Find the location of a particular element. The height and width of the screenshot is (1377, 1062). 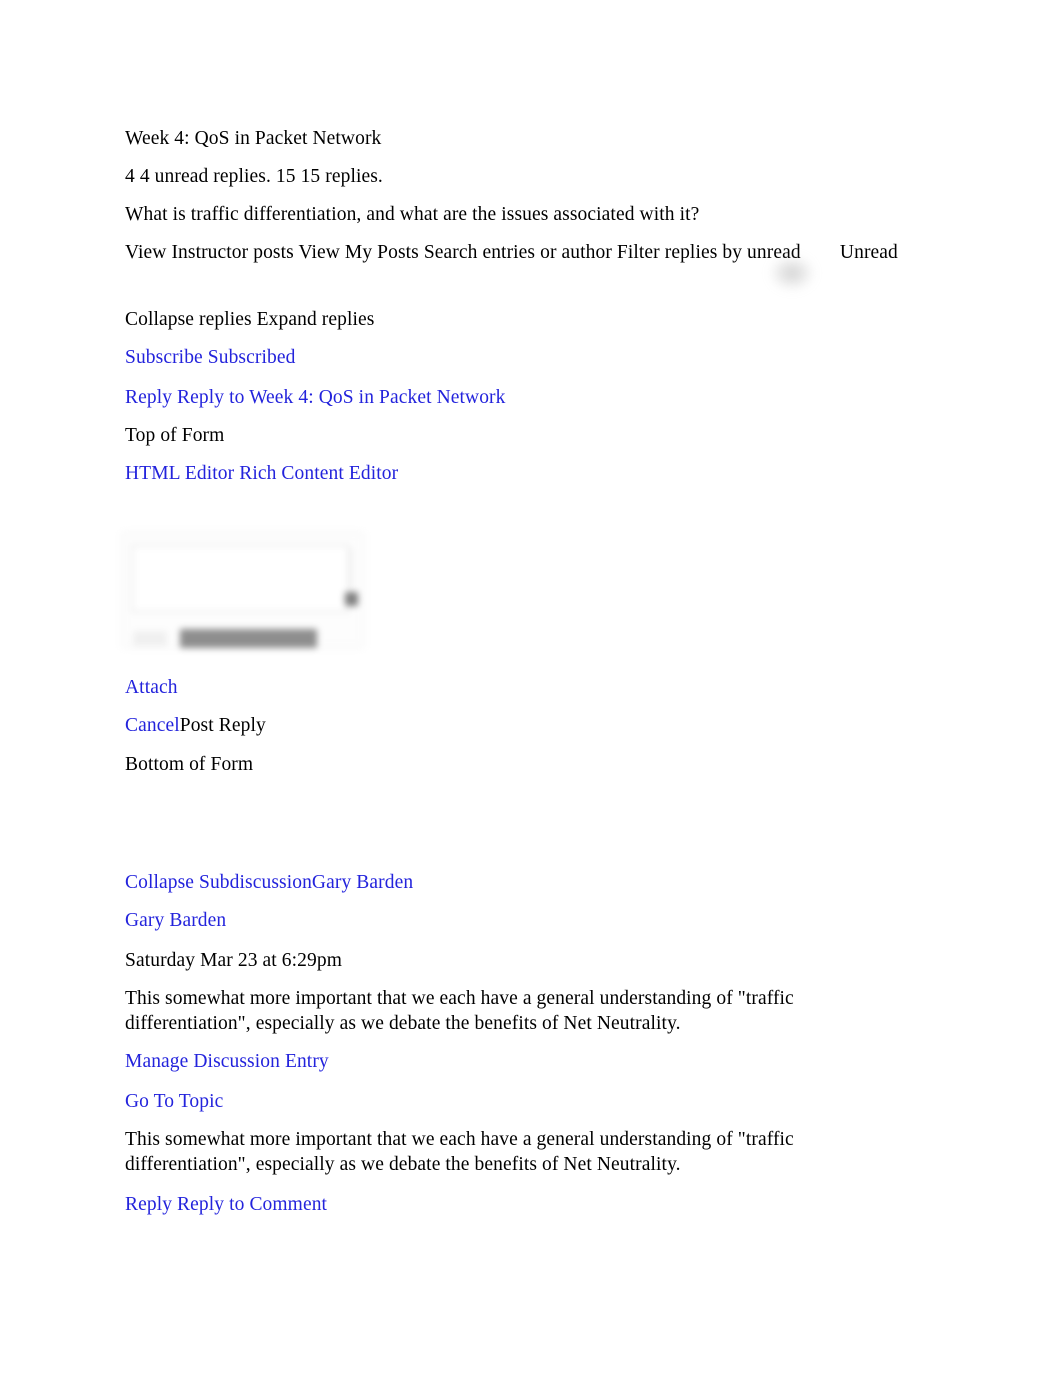

subscribe-toggle: Subscribe Subscribed is located at coordinates (210, 357).